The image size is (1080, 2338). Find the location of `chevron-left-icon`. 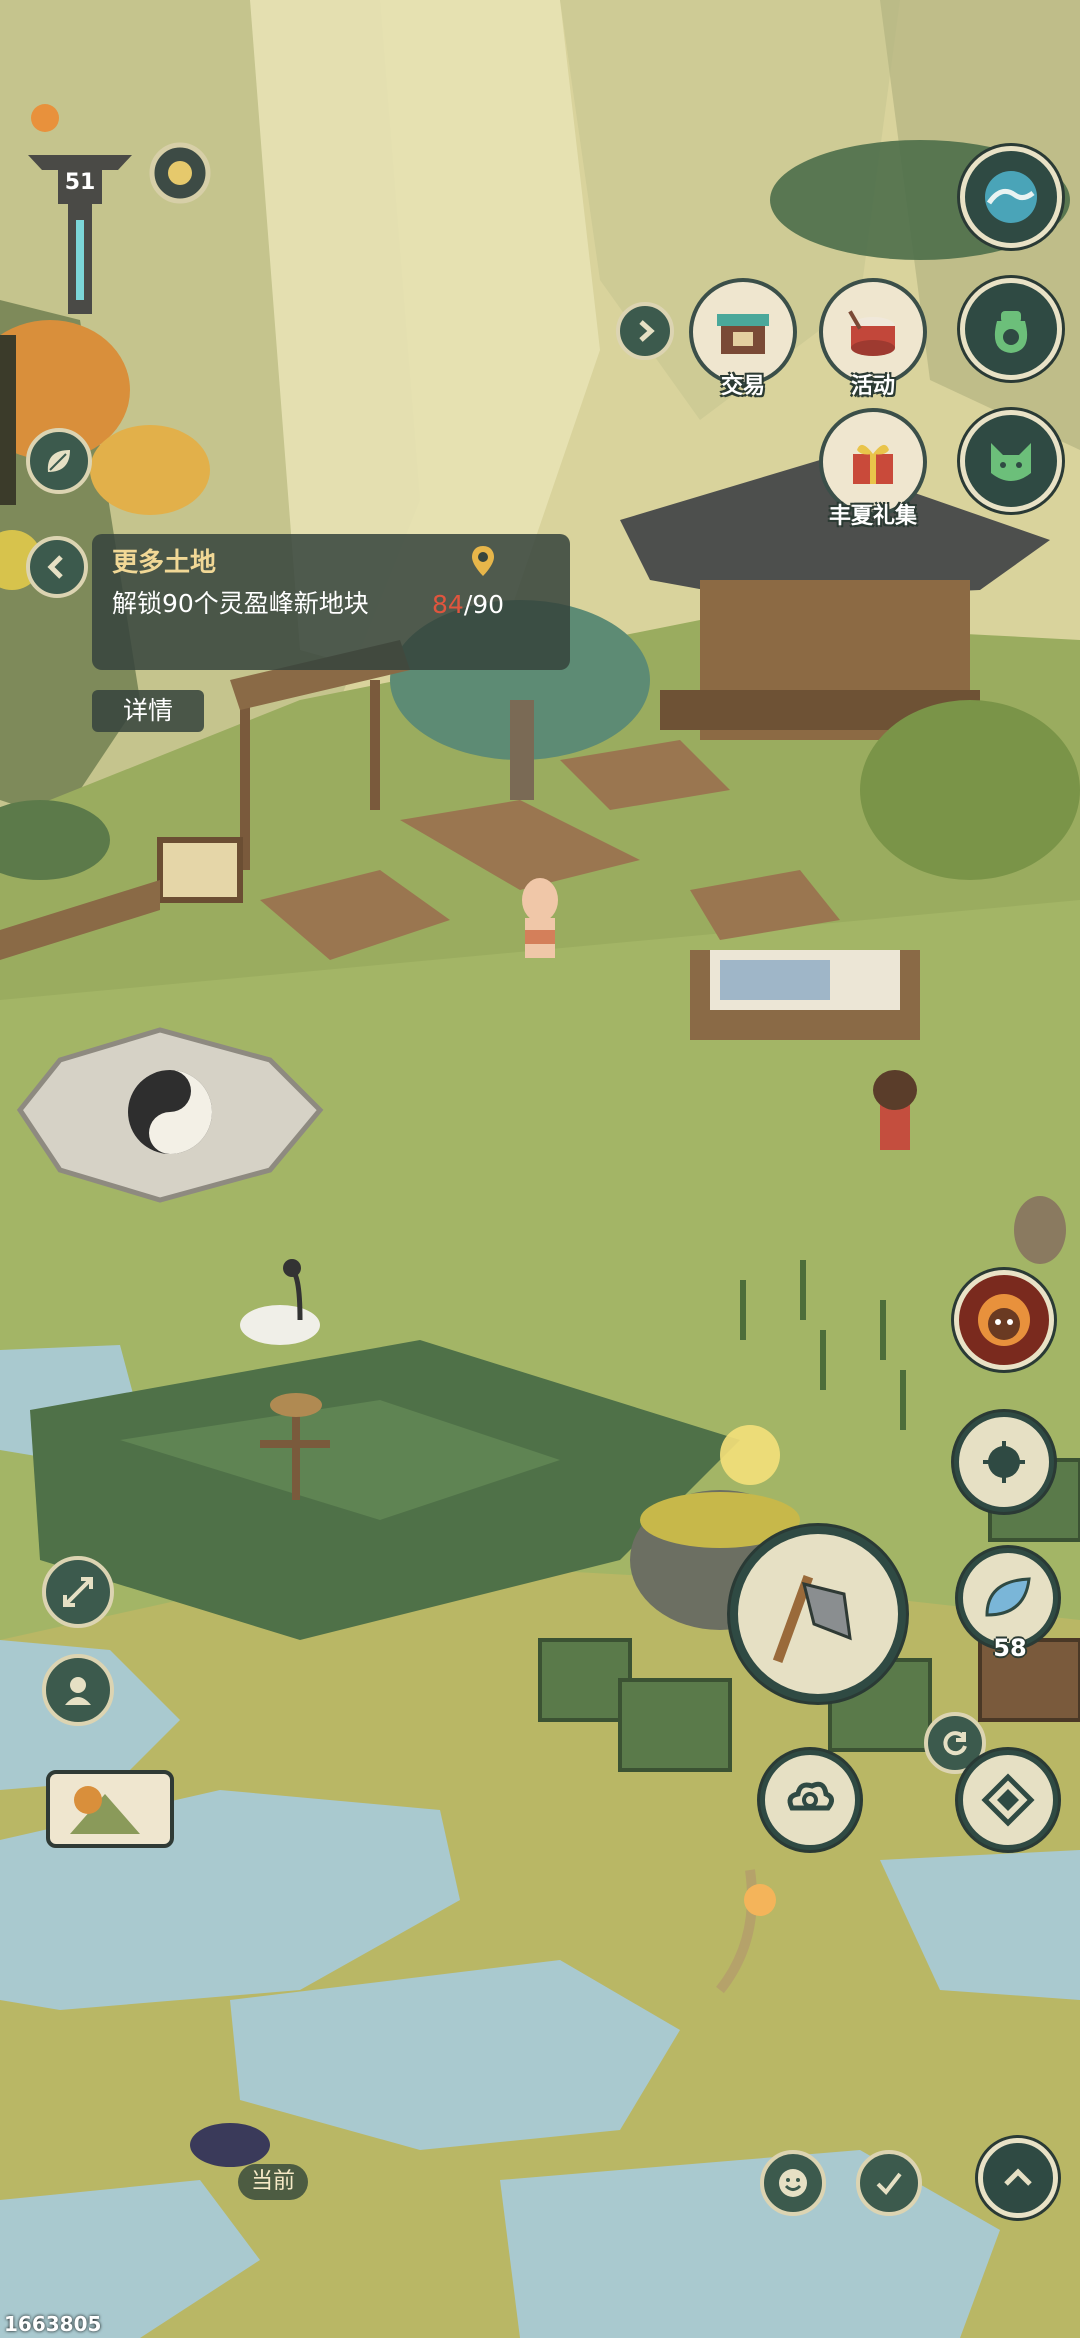

chevron-left-icon is located at coordinates (55, 567).